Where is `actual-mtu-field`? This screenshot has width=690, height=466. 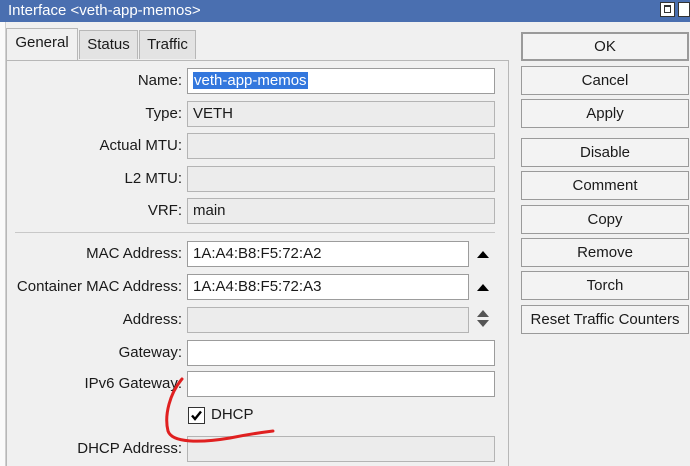 actual-mtu-field is located at coordinates (341, 146).